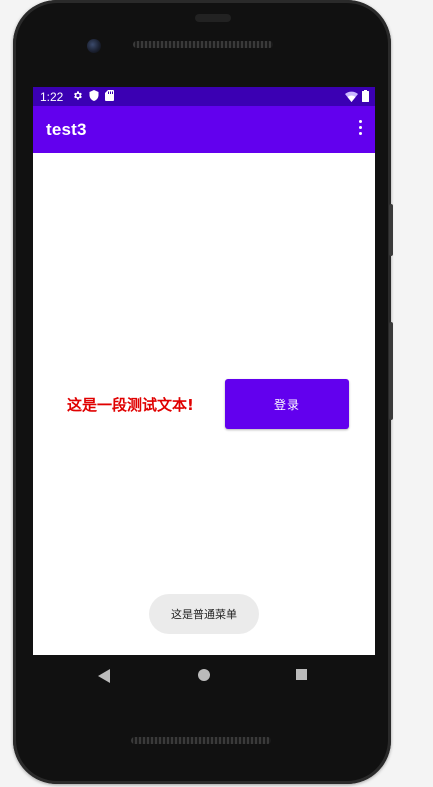  I want to click on wifi-icon, so click(351, 98).